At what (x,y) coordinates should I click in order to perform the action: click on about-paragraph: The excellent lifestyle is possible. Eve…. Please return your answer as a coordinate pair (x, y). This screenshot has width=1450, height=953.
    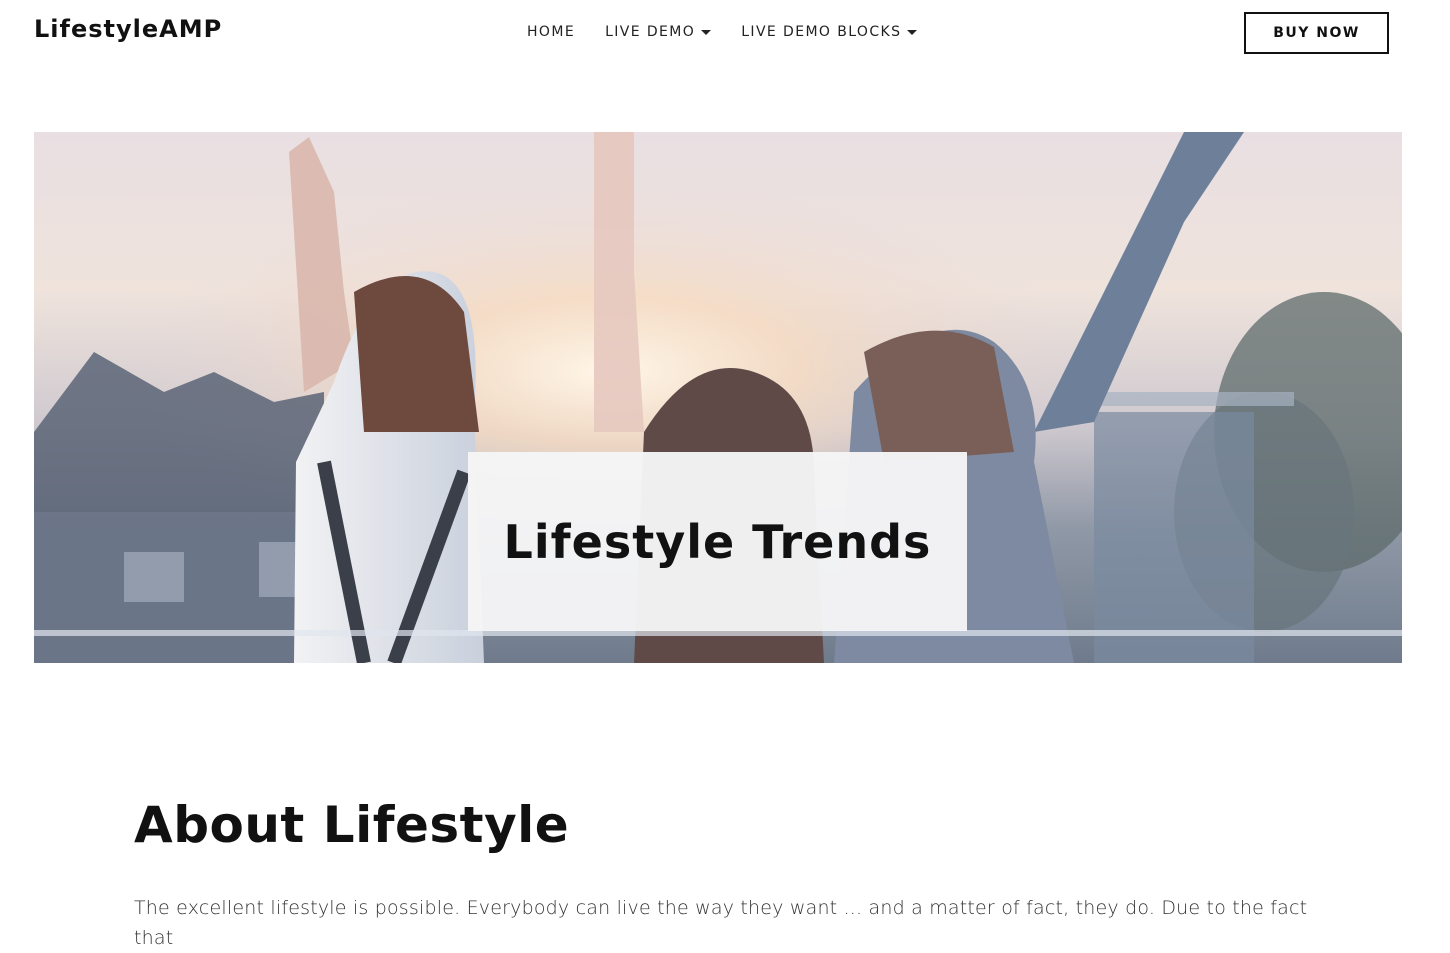
    Looking at the image, I should click on (721, 923).